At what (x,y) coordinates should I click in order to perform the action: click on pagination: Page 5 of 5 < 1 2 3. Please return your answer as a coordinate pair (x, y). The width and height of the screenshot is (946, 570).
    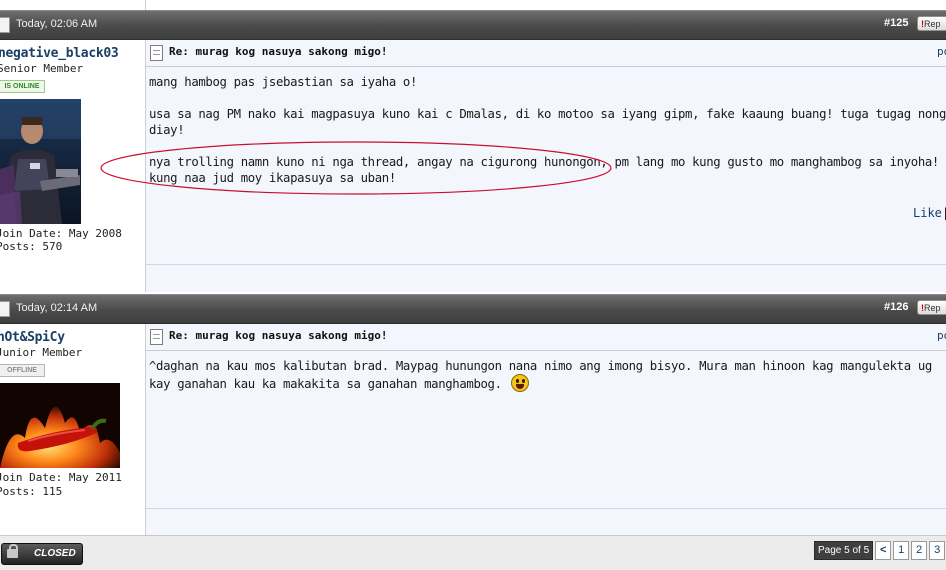
    Looking at the image, I should click on (880, 550).